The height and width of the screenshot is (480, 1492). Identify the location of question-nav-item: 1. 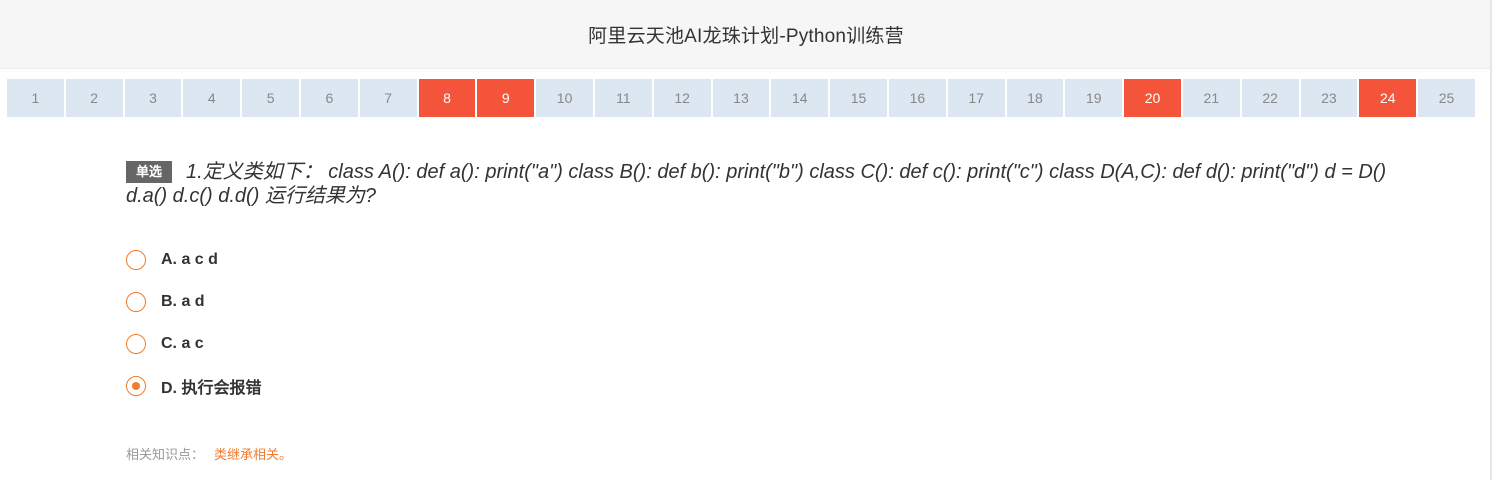
(35, 98).